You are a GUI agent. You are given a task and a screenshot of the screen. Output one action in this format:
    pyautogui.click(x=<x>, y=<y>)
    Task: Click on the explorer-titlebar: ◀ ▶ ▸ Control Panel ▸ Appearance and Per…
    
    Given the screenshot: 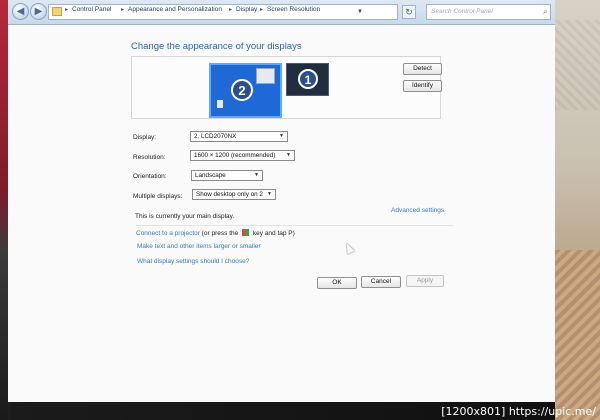 What is the action you would take?
    pyautogui.click(x=281, y=12)
    